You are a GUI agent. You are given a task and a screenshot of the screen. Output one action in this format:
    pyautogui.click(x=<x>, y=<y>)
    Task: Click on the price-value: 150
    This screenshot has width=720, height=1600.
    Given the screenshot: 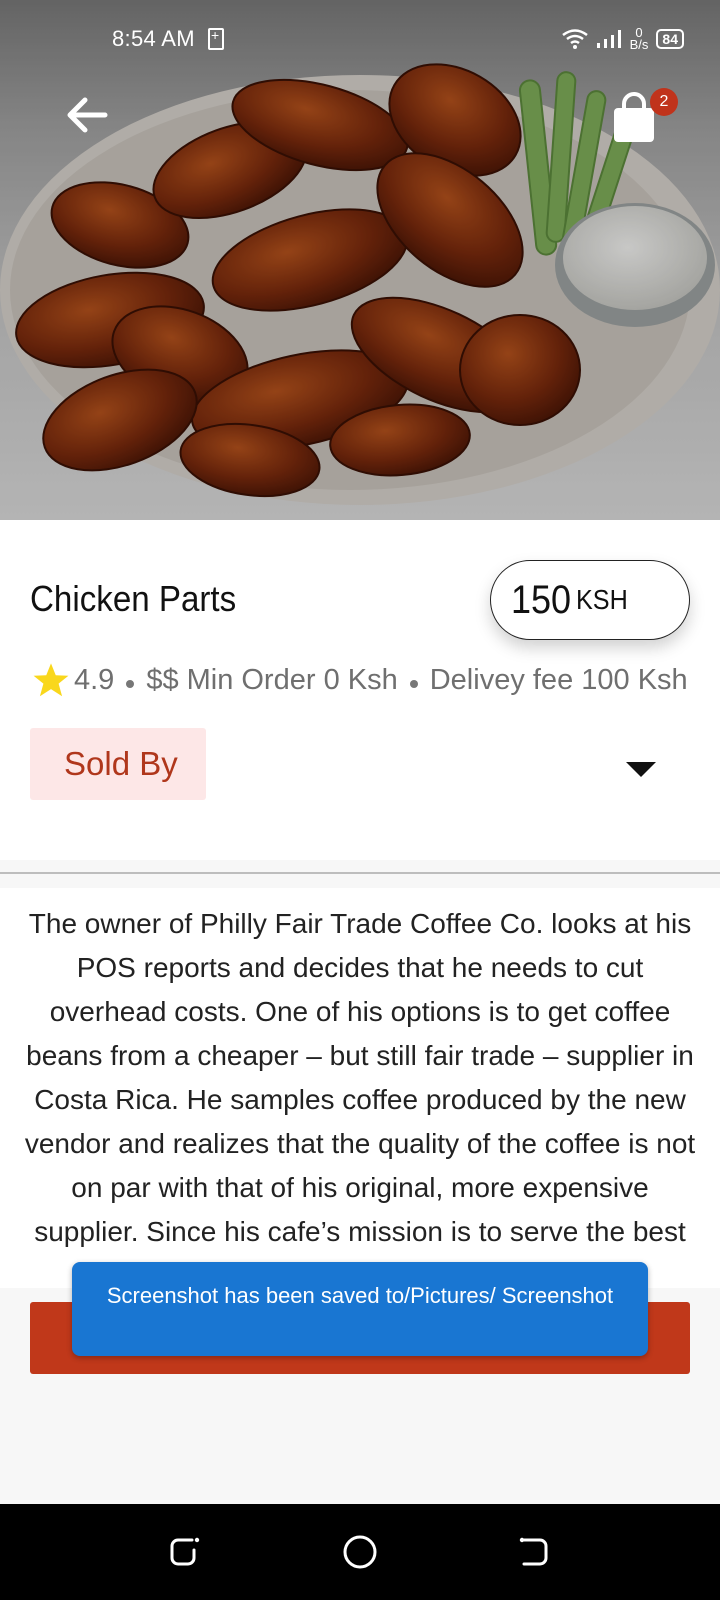 What is the action you would take?
    pyautogui.click(x=541, y=599)
    